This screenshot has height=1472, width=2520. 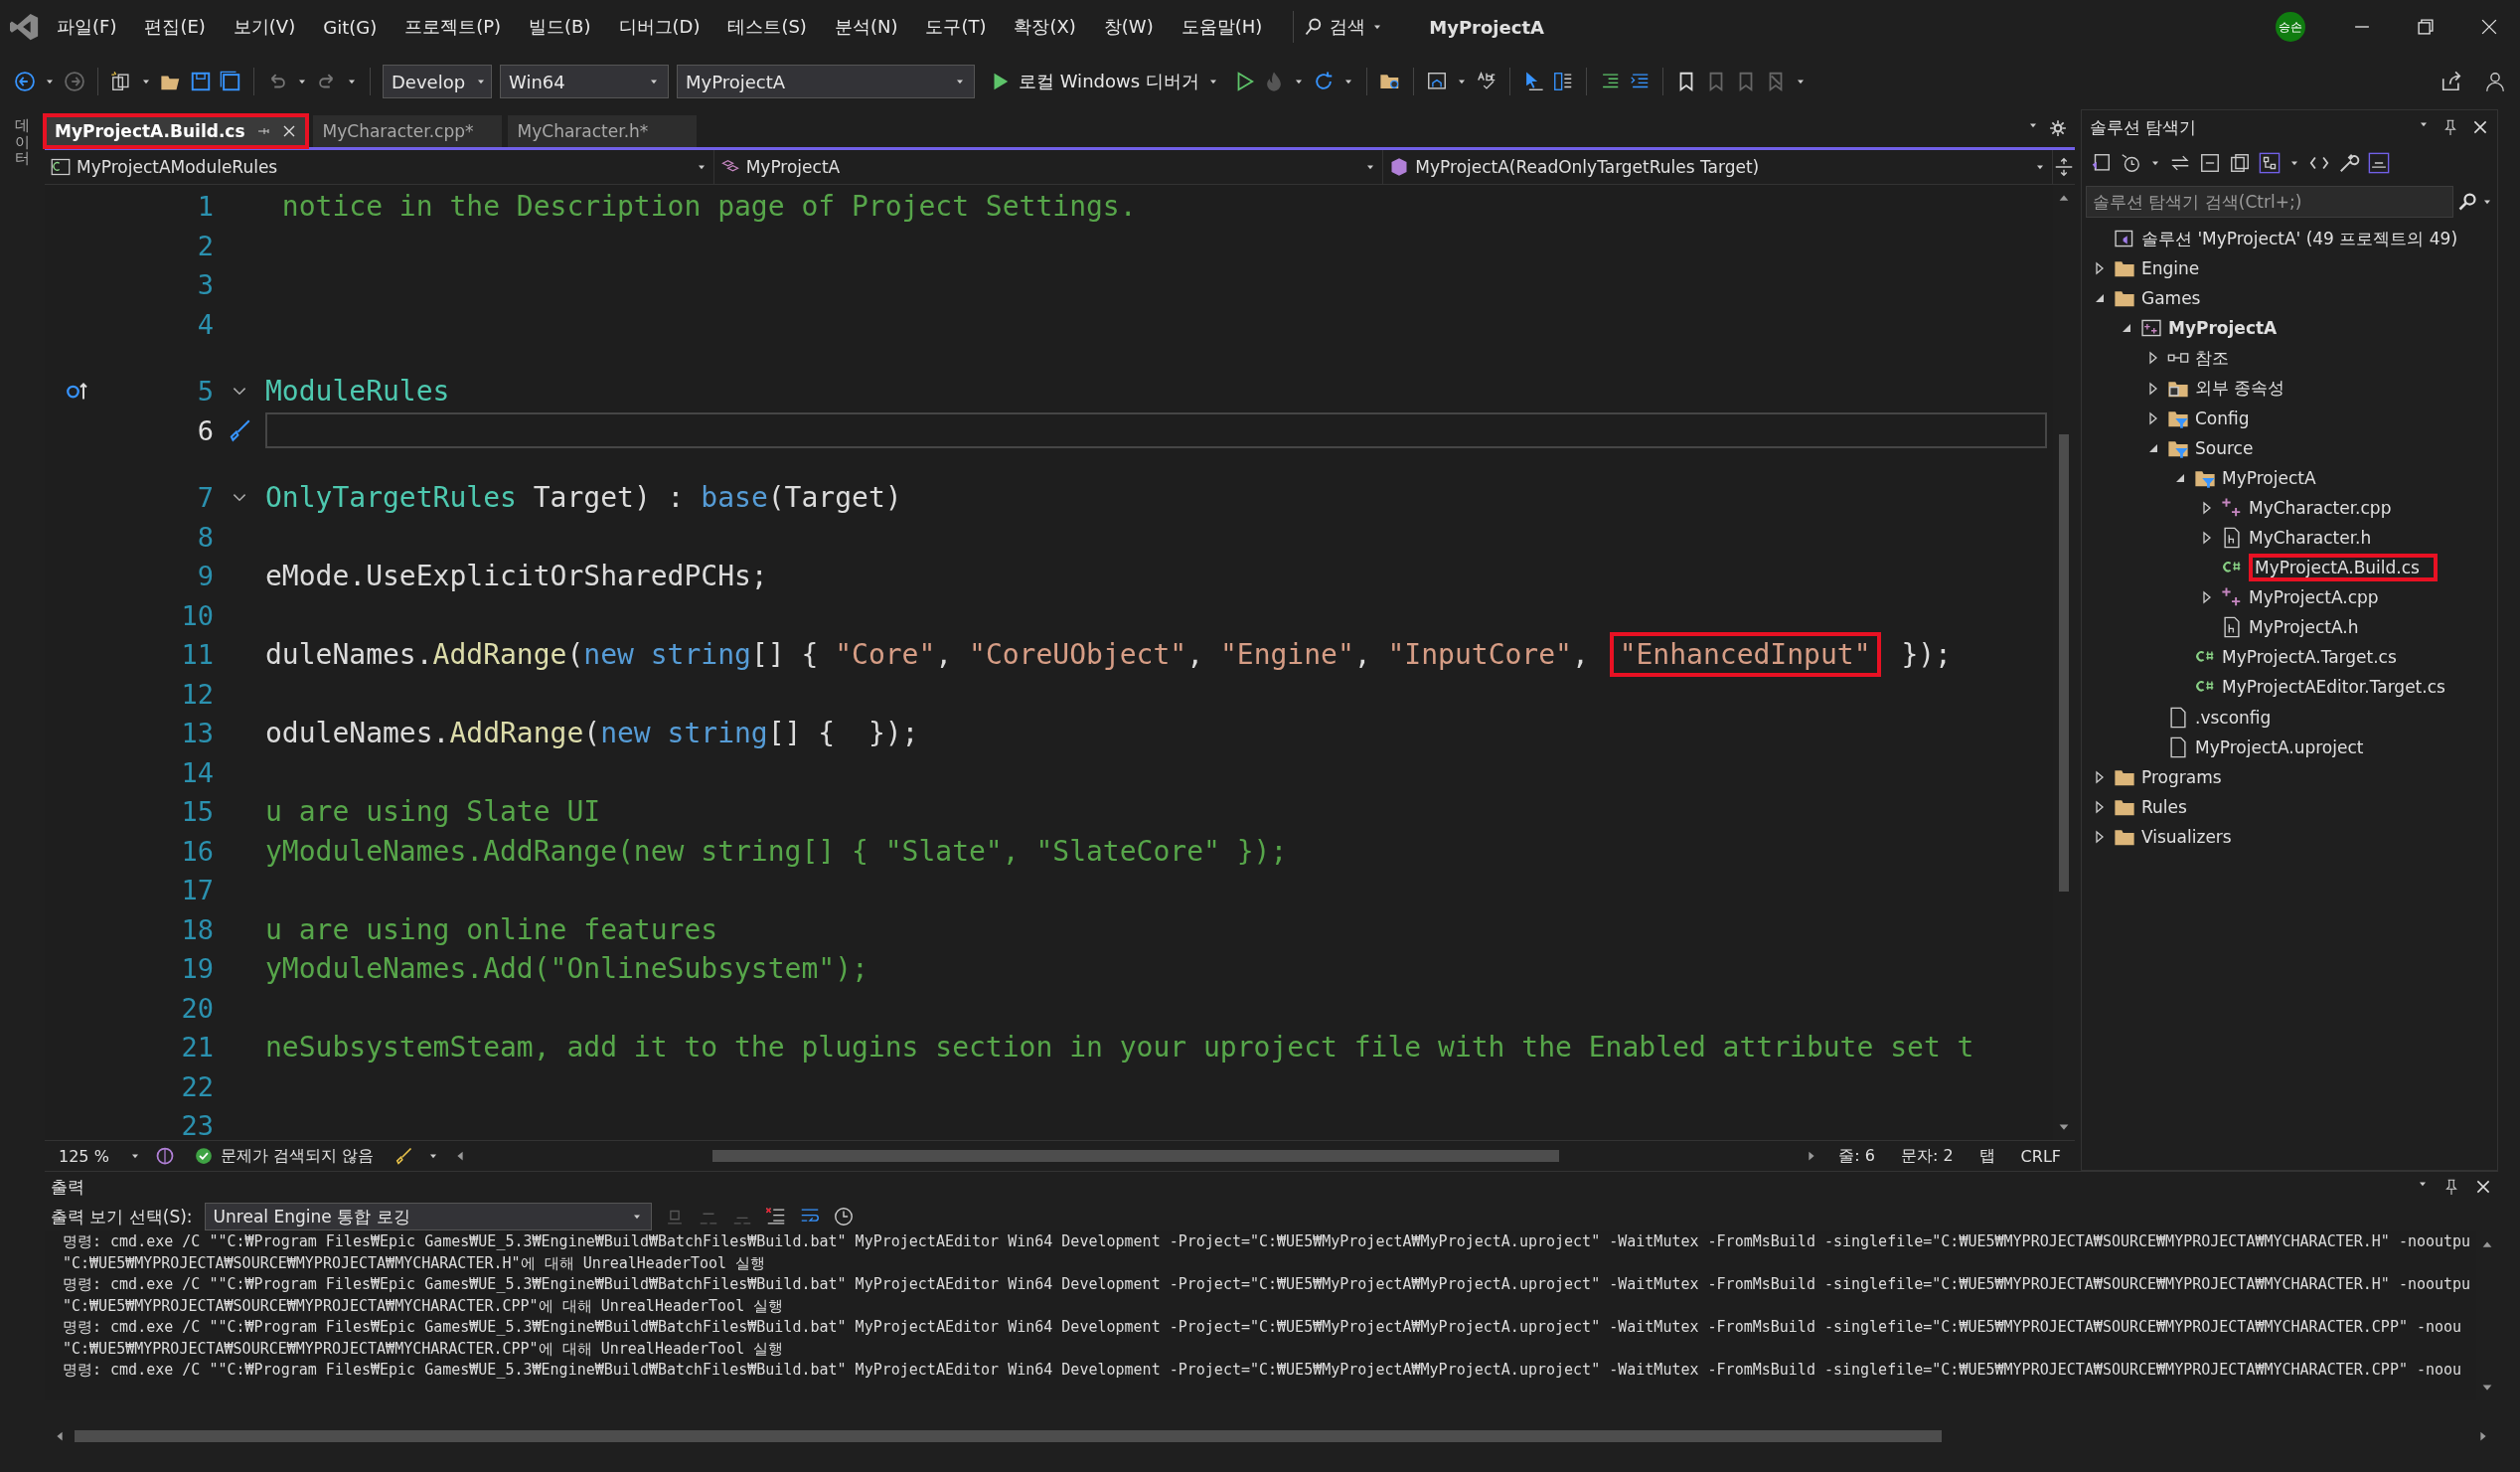 What do you see at coordinates (403, 1156) in the screenshot?
I see `brush-icon` at bounding box center [403, 1156].